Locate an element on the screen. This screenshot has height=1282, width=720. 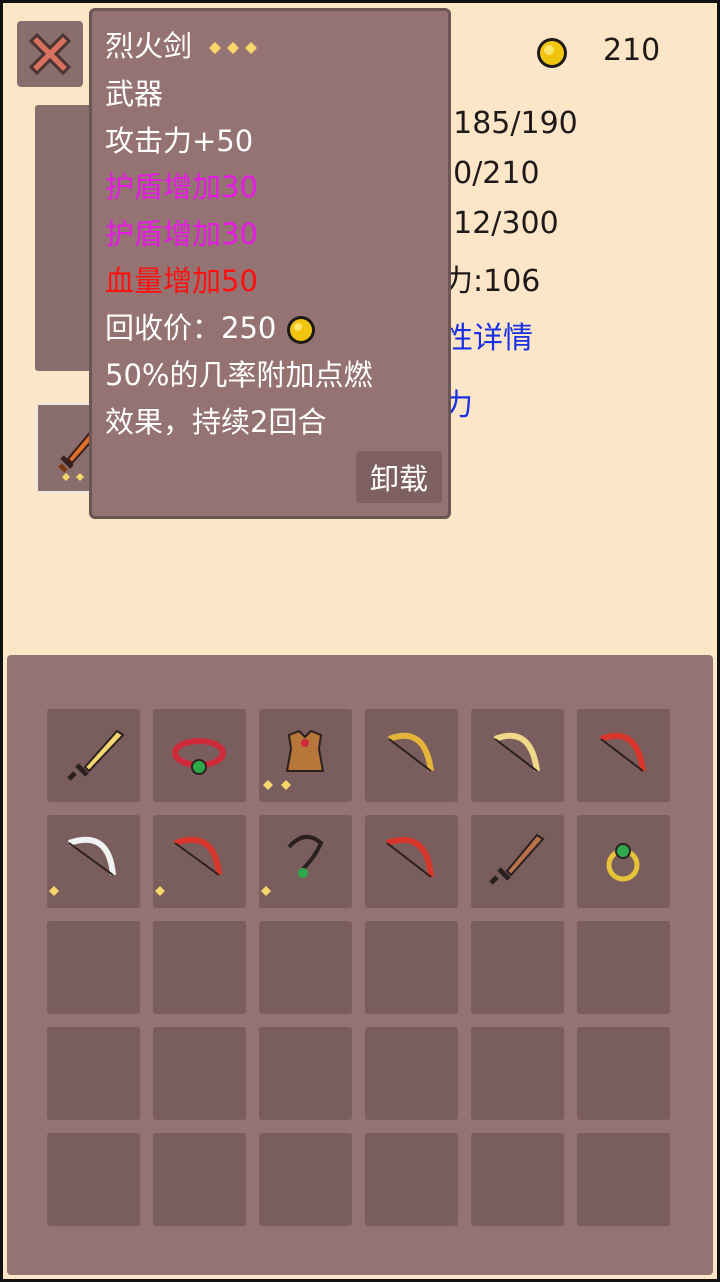
hp-stat: :185/190 is located at coordinates (510, 123).